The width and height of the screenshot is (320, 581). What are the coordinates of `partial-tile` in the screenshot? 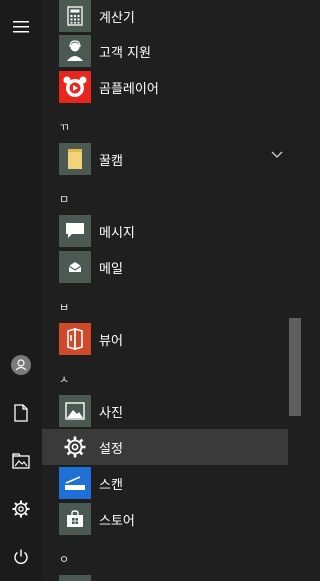 It's located at (75, 578).